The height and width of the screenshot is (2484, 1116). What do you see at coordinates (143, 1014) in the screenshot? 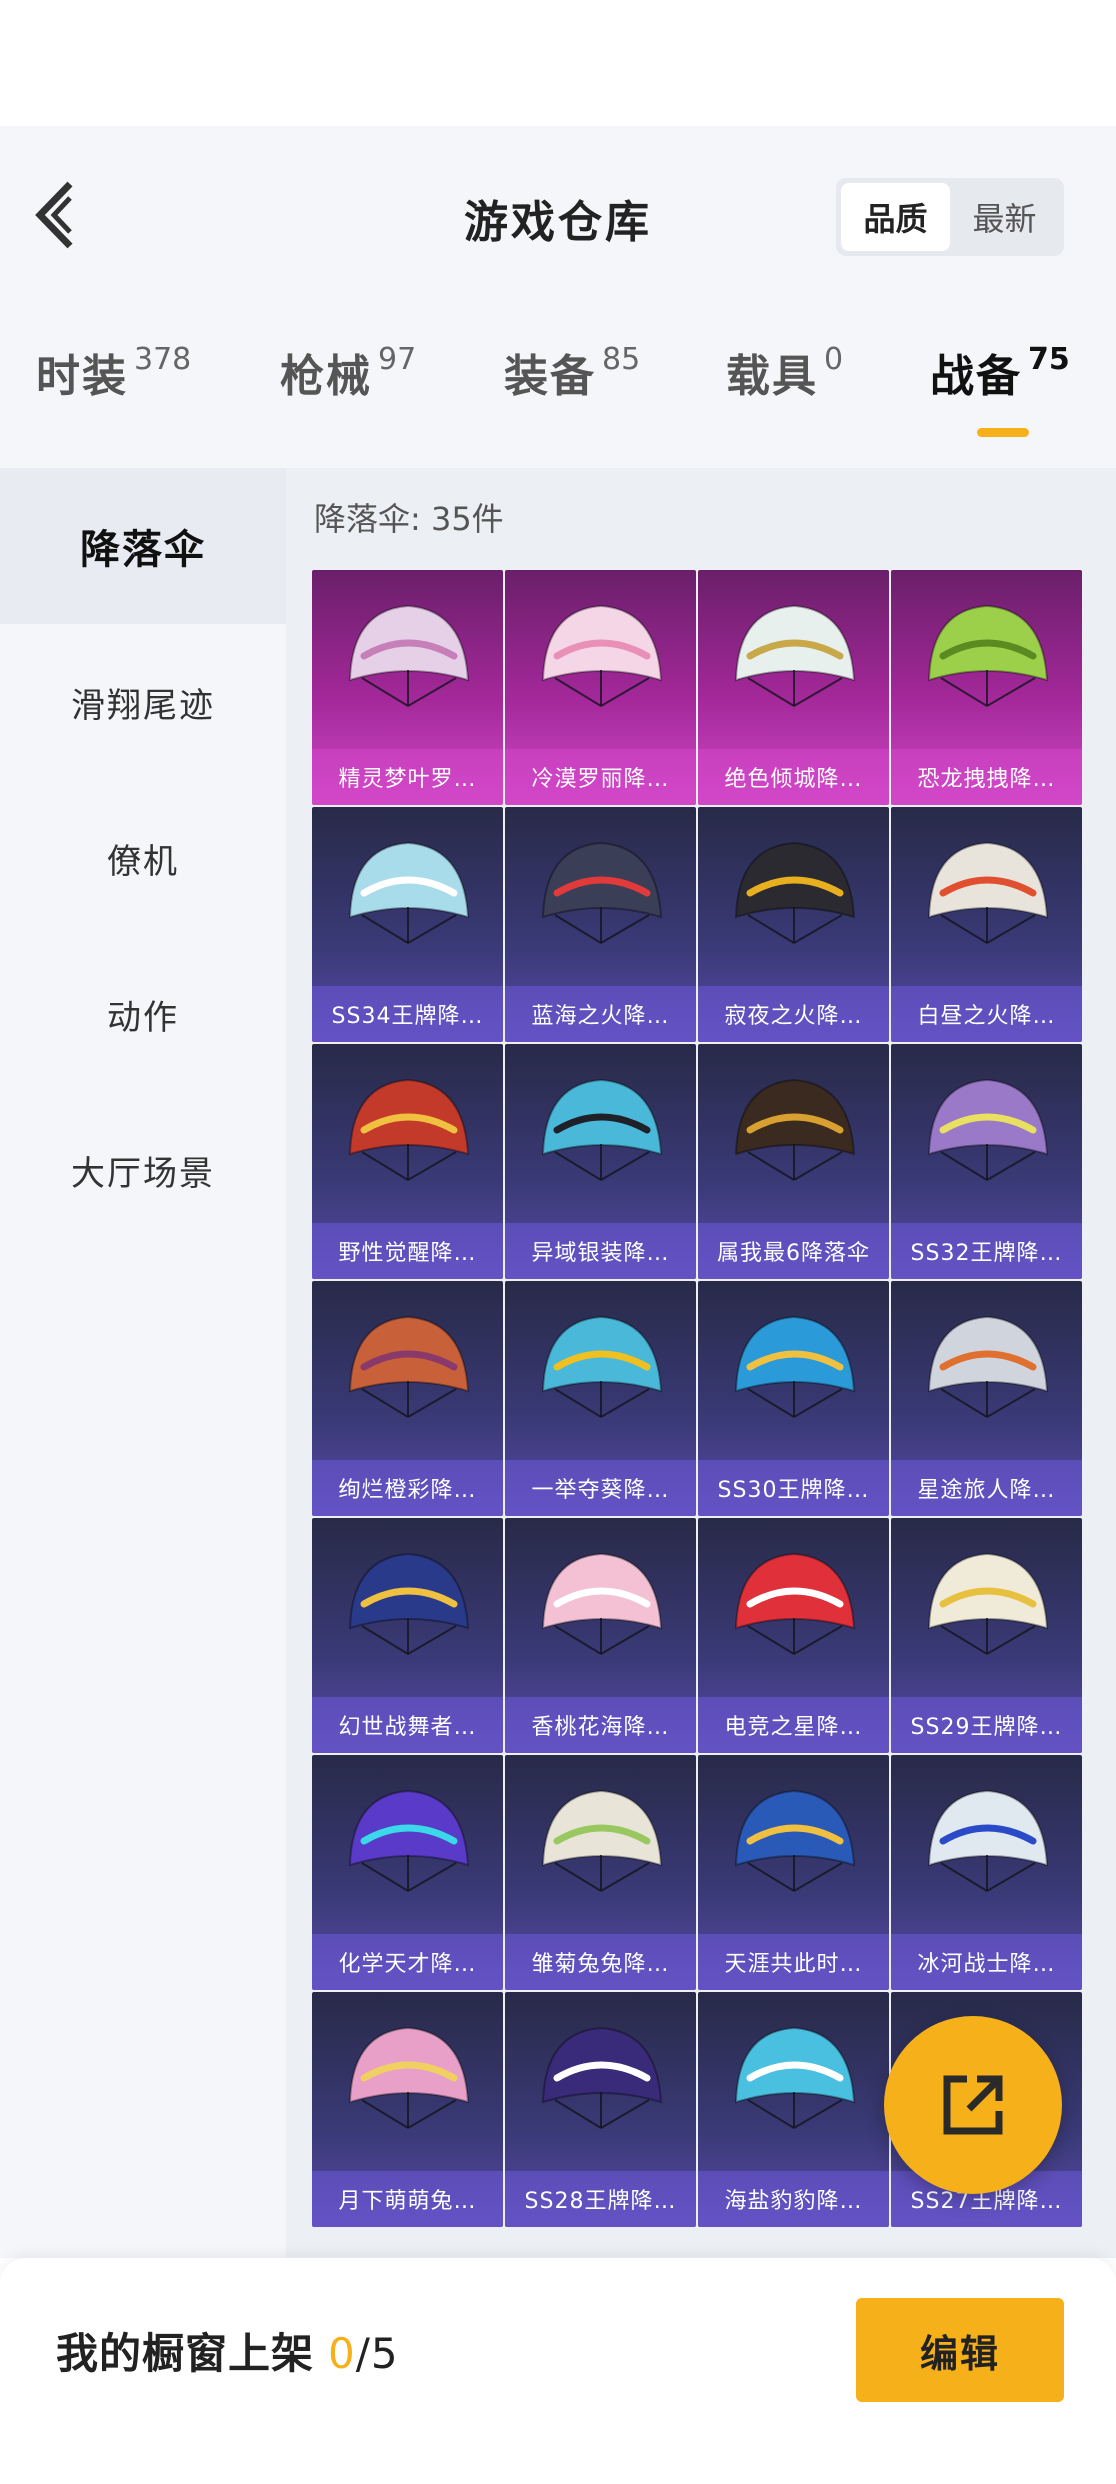
I see `sidebar-item-emote: 动作` at bounding box center [143, 1014].